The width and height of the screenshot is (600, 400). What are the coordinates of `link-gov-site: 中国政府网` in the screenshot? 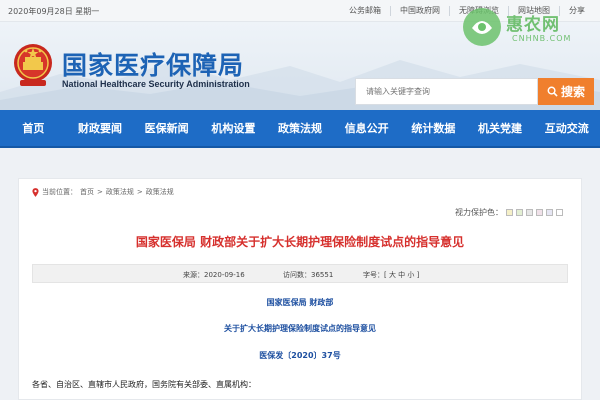 It's located at (419, 11).